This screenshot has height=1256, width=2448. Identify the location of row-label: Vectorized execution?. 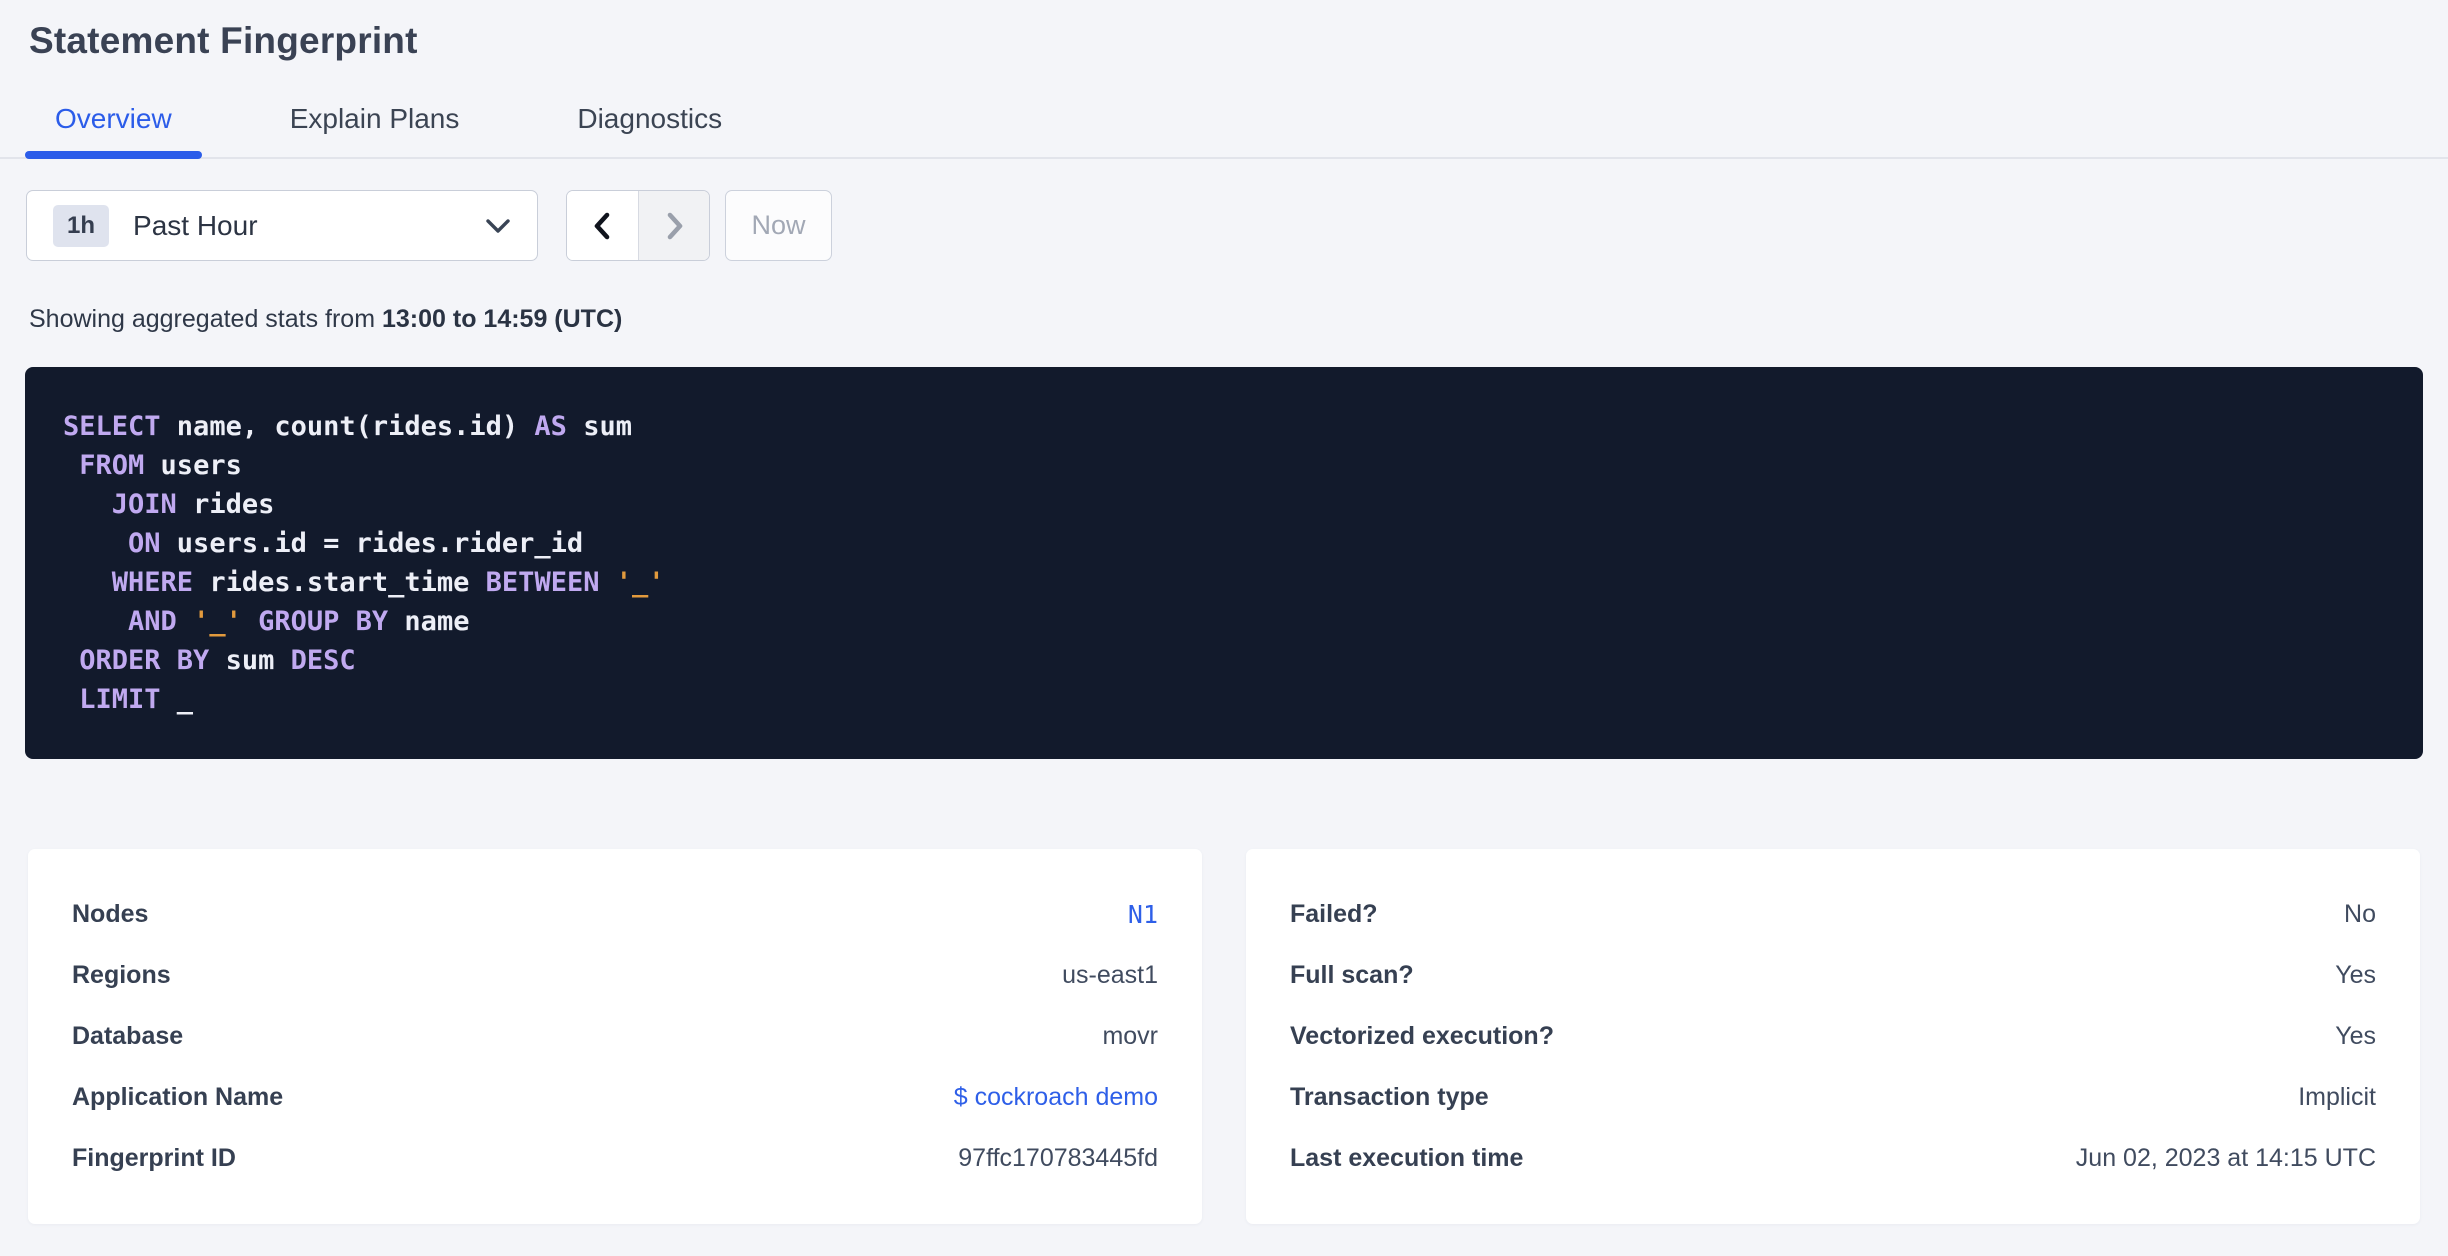
(1422, 1036).